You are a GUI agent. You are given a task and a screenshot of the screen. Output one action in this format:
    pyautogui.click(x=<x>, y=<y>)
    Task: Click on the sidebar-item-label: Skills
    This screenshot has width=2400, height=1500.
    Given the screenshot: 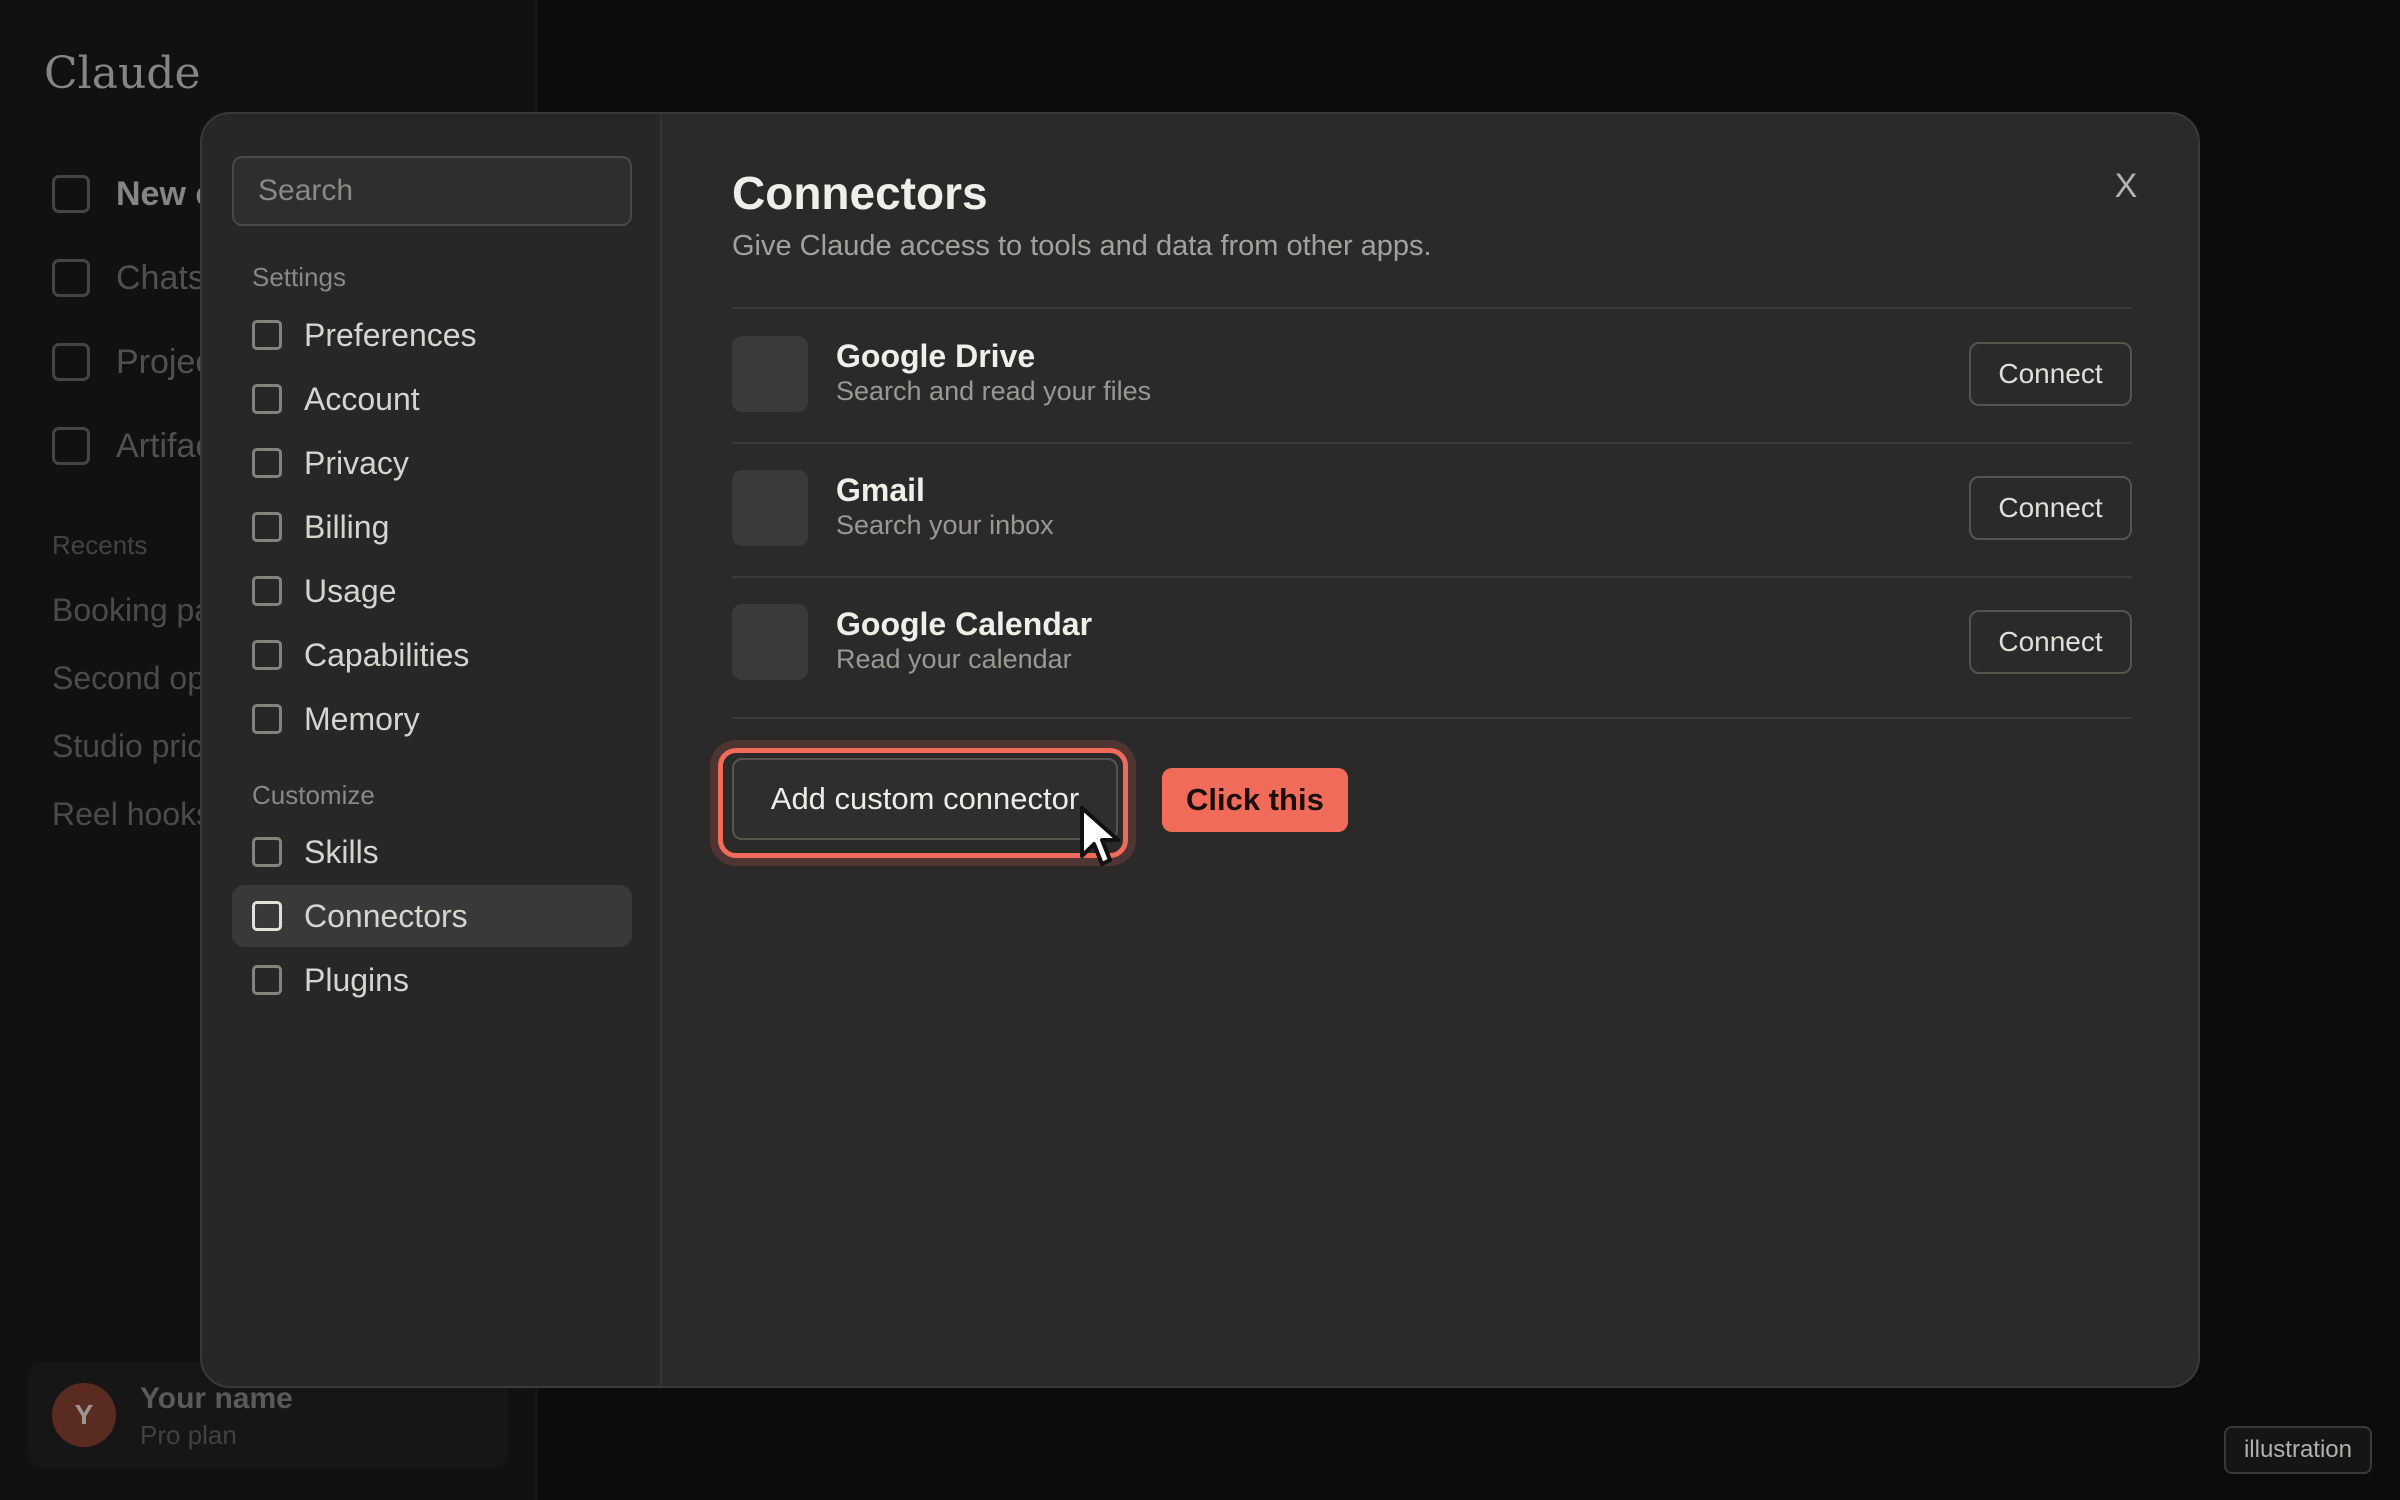 What is the action you would take?
    pyautogui.click(x=341, y=851)
    